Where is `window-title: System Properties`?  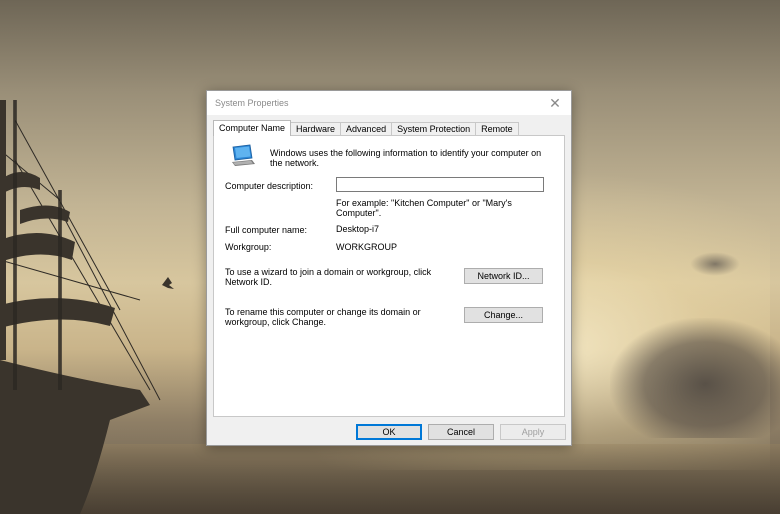 window-title: System Properties is located at coordinates (252, 103).